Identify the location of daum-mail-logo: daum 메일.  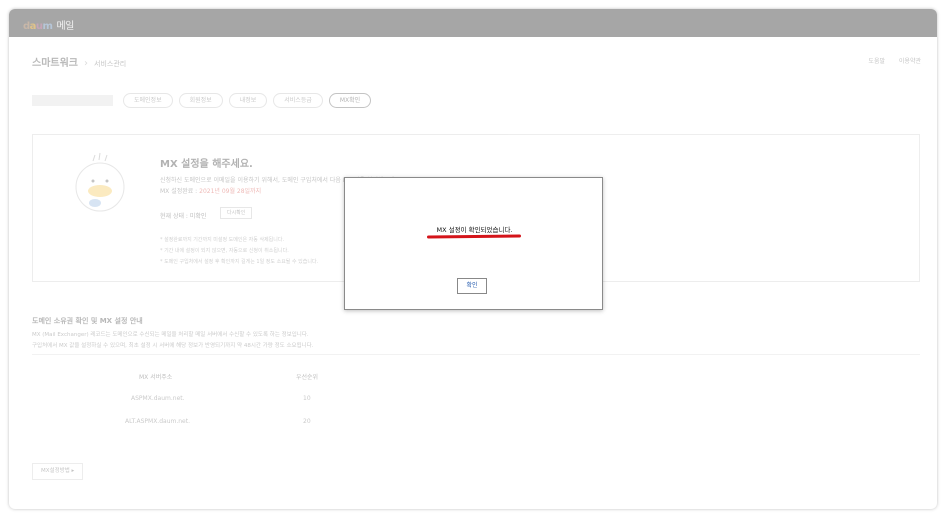
(48, 24).